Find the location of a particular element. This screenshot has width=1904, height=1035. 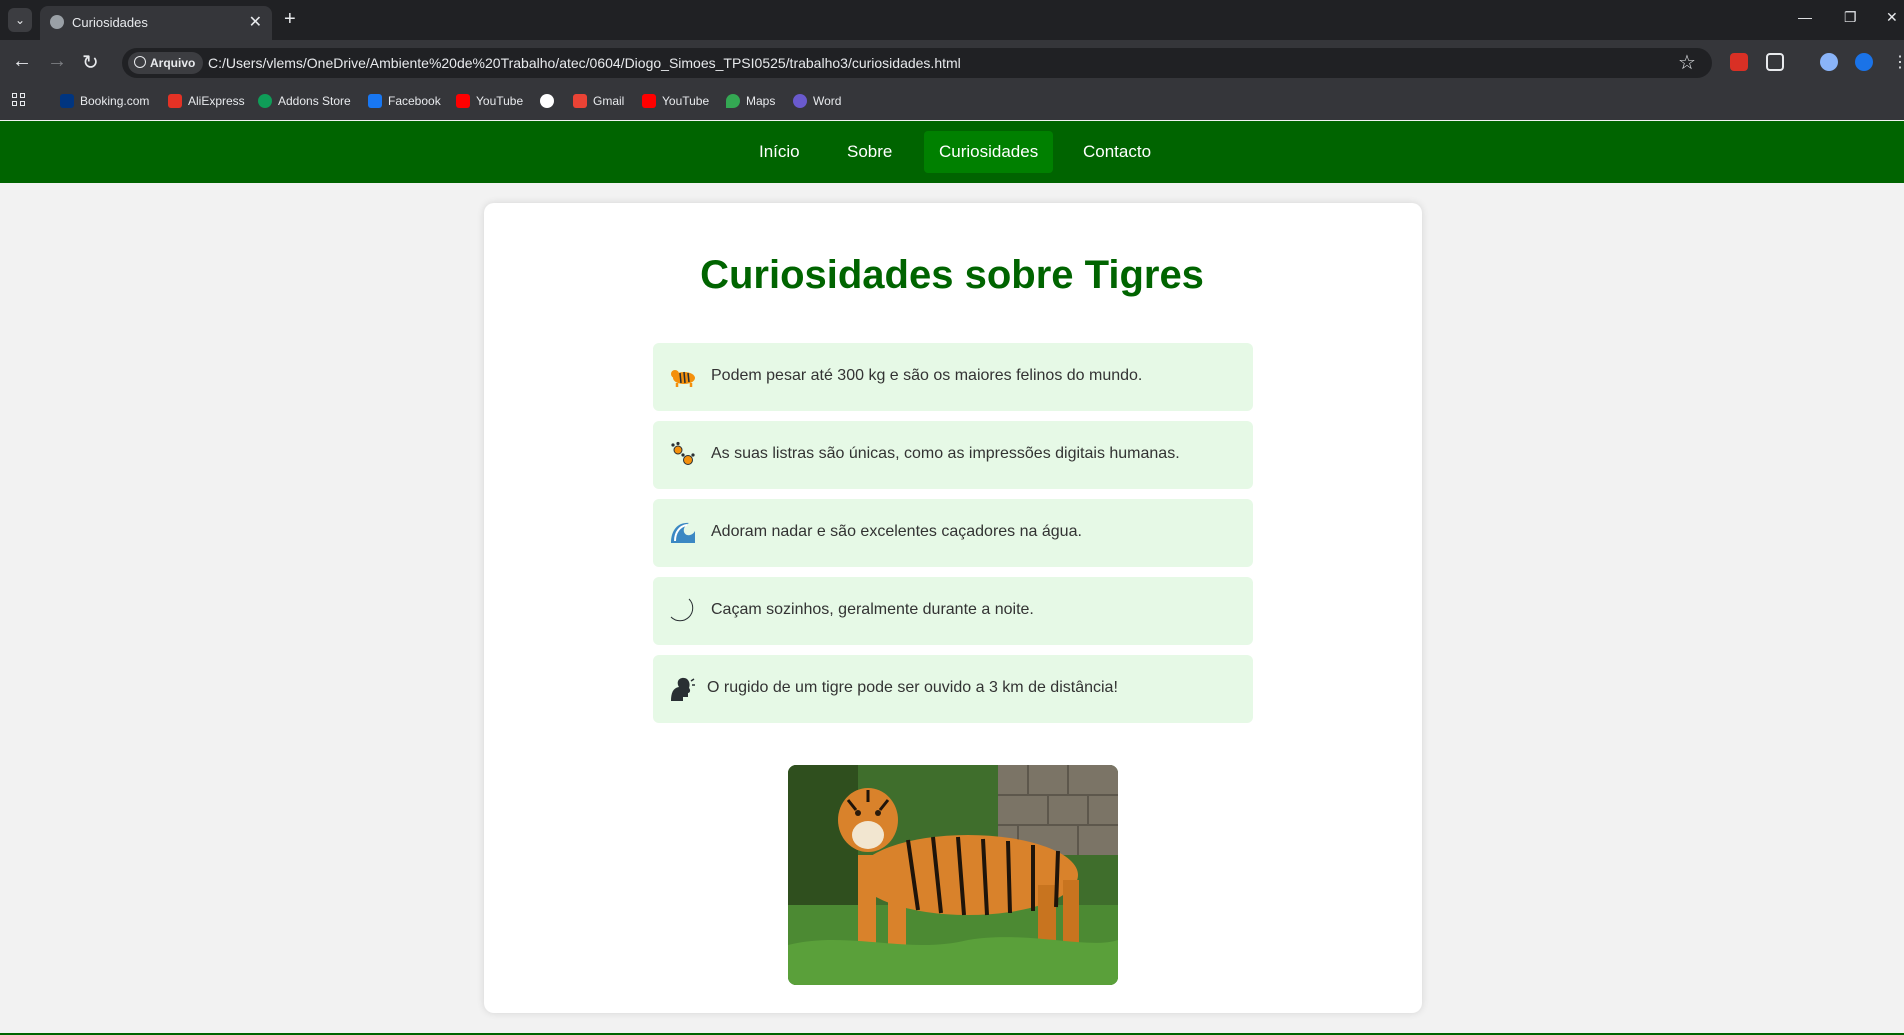

tiger-icon is located at coordinates (683, 378).